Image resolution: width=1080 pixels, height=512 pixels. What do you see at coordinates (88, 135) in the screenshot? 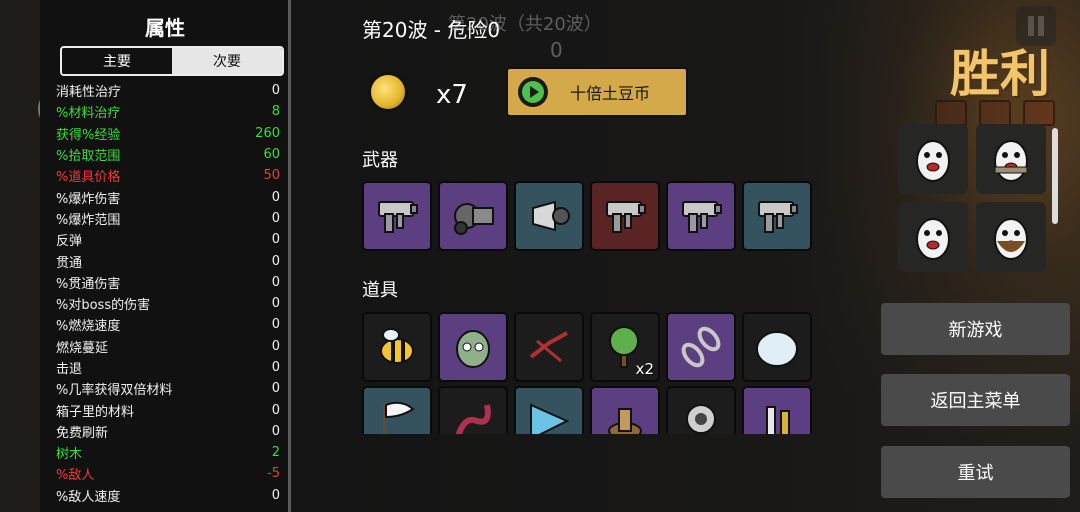
I see `stat-label: 获得%经验` at bounding box center [88, 135].